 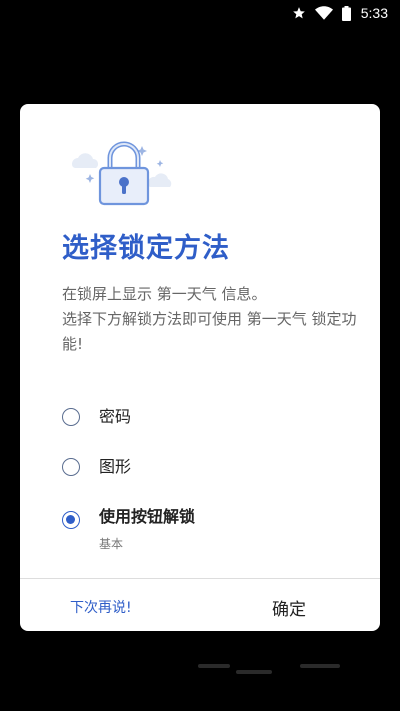 I want to click on star-icon, so click(x=299, y=13).